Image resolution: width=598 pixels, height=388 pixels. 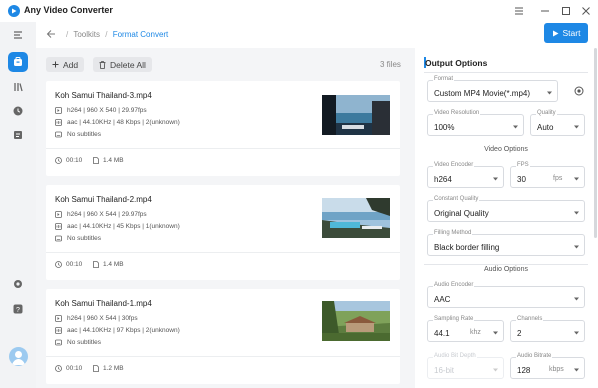 I want to click on trash-icon, so click(x=102, y=64).